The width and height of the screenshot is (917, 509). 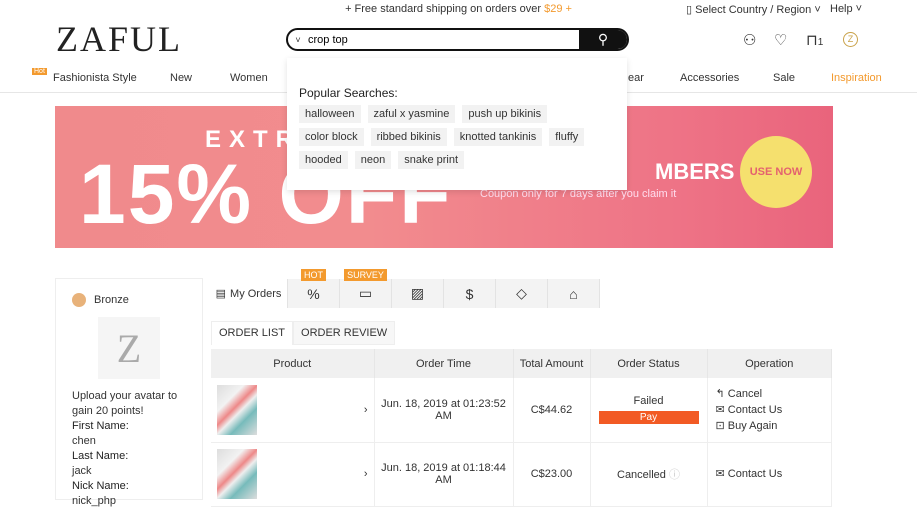 I want to click on orders-icon: ▤, so click(x=221, y=294).